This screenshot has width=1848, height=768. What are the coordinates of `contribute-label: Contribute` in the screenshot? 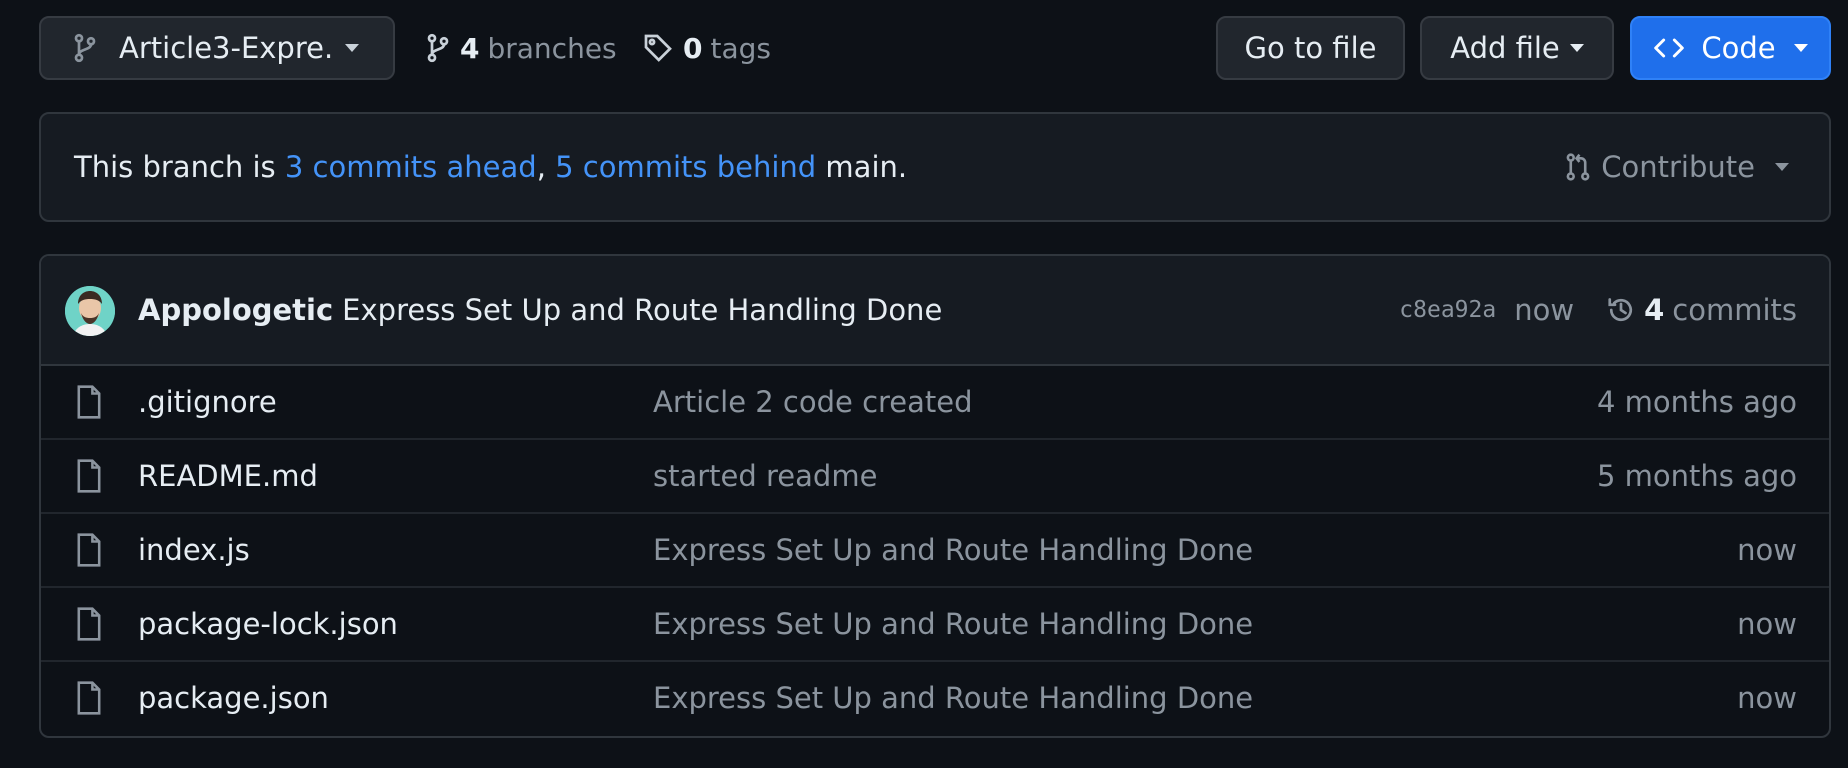 It's located at (1678, 167).